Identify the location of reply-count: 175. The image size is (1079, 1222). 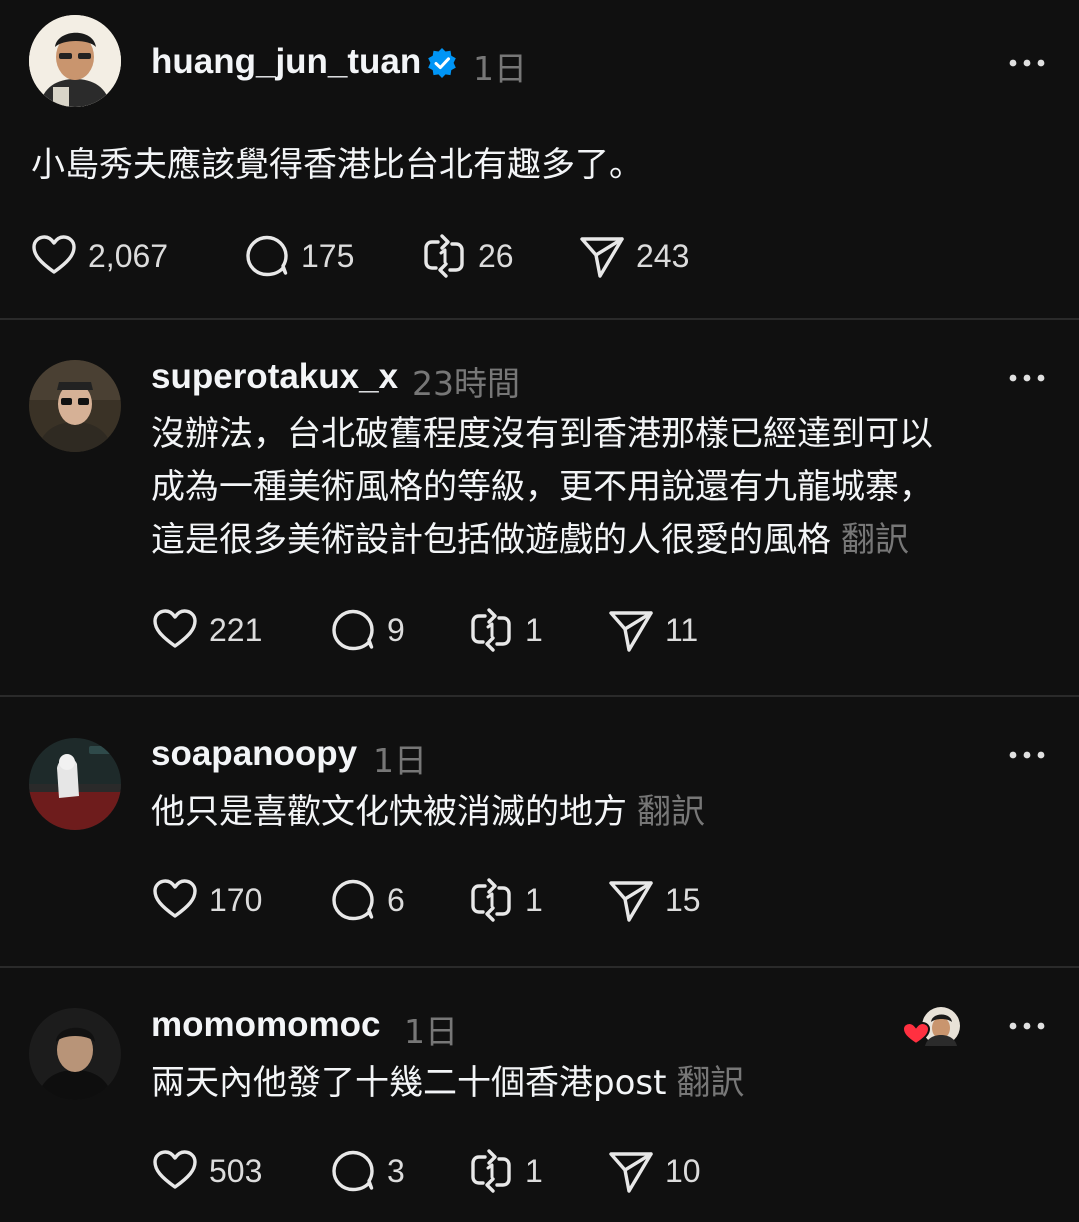
(328, 255).